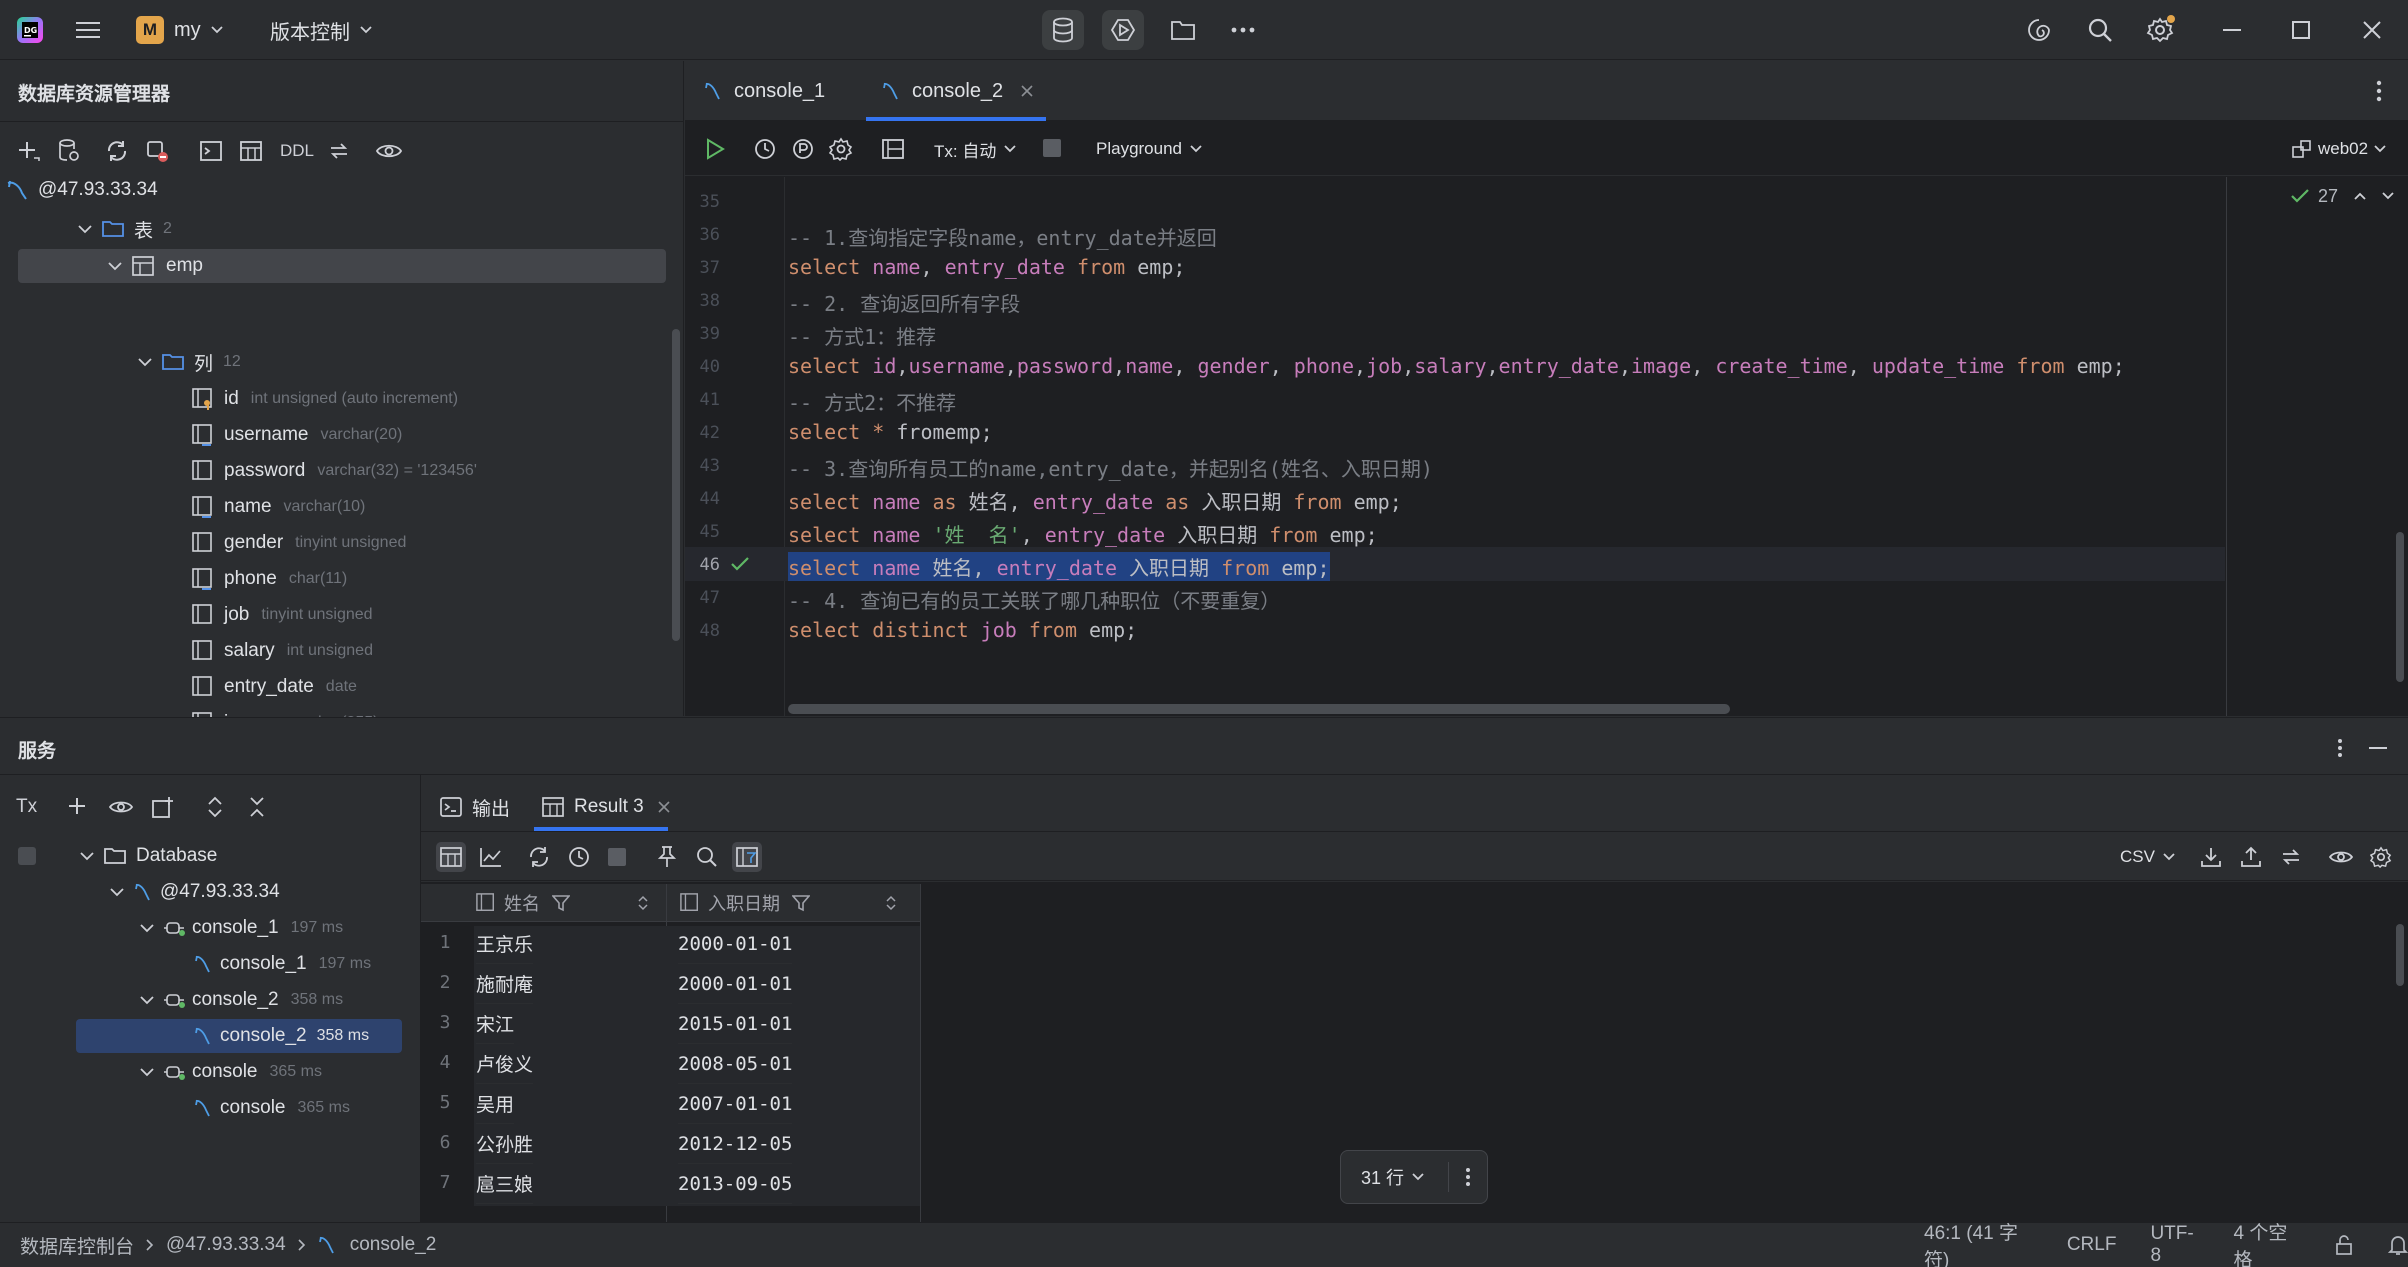  Describe the element at coordinates (505, 944) in the screenshot. I see `grid-cell-name: 王京乐` at that location.